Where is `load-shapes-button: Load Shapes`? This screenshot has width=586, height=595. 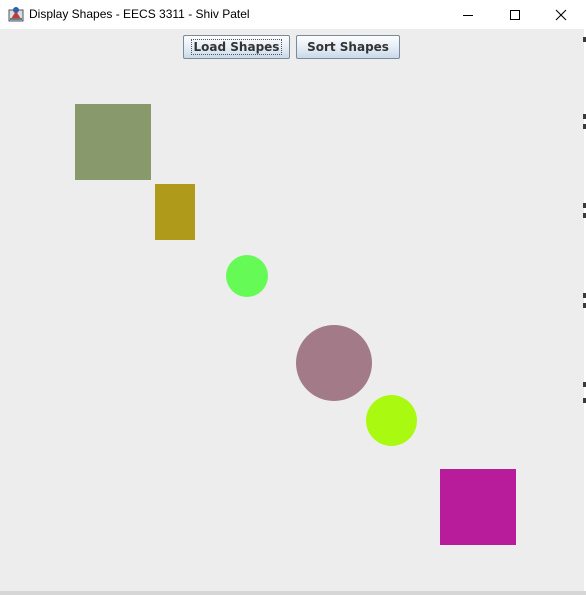 load-shapes-button: Load Shapes is located at coordinates (236, 47).